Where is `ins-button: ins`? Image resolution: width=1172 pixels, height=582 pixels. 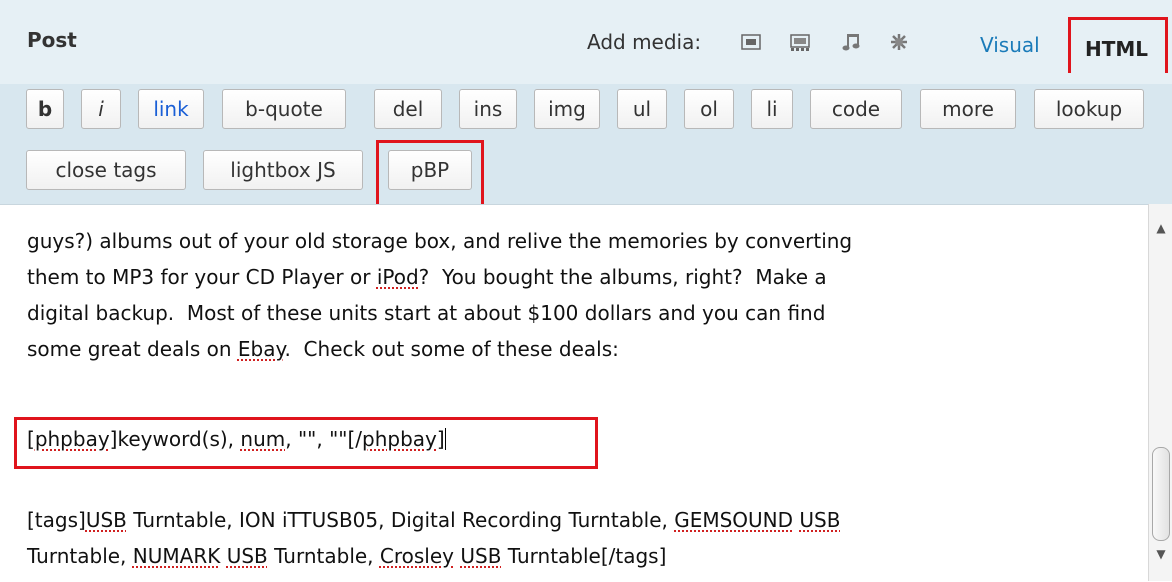 ins-button: ins is located at coordinates (488, 109).